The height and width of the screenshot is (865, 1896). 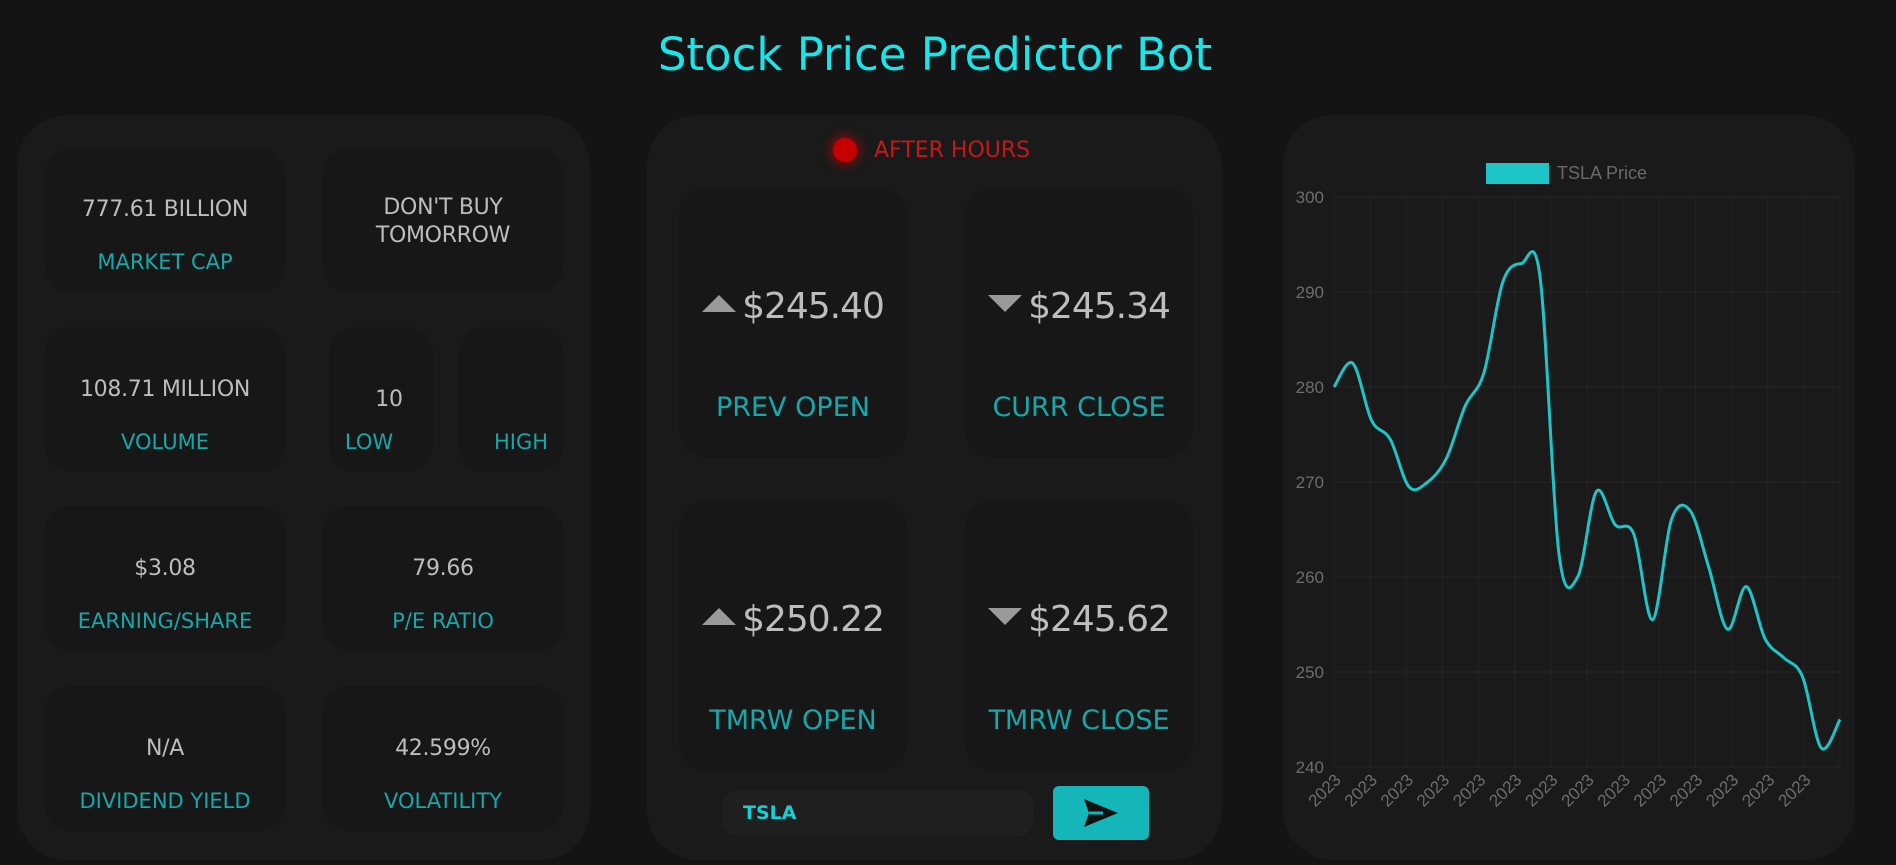 I want to click on y-tick-label: 240, so click(x=1310, y=767).